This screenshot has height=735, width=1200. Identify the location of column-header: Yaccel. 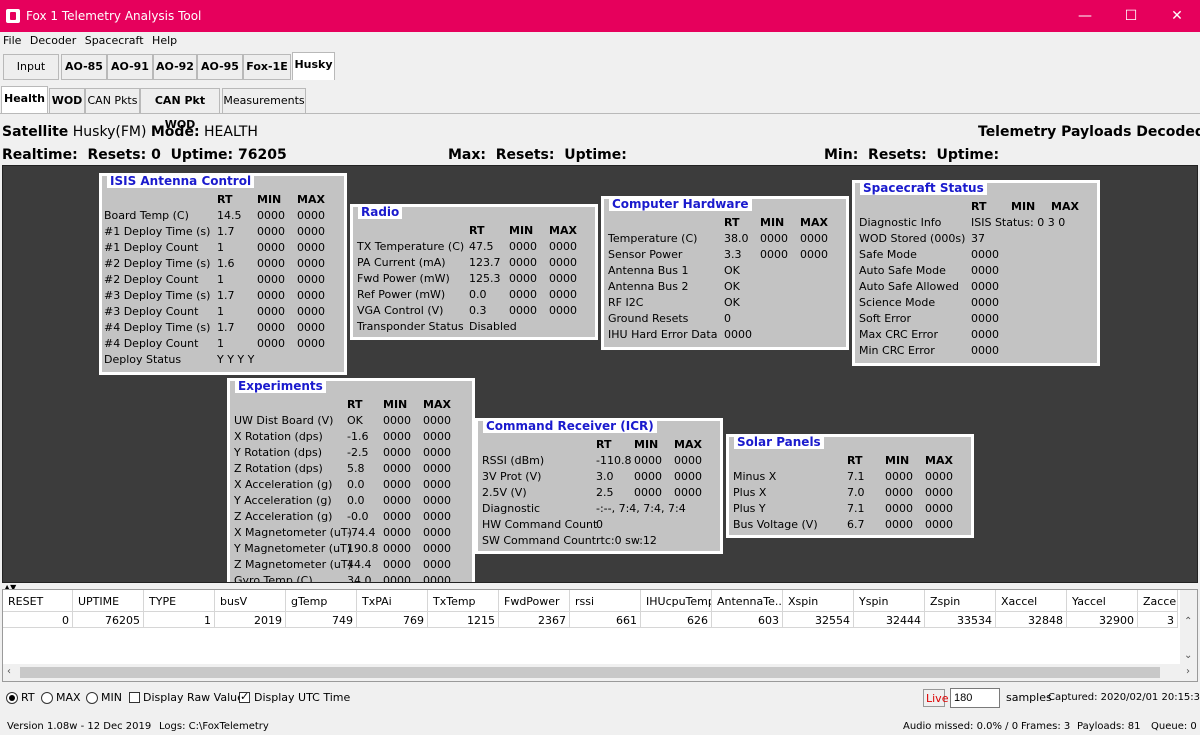
(1102, 601).